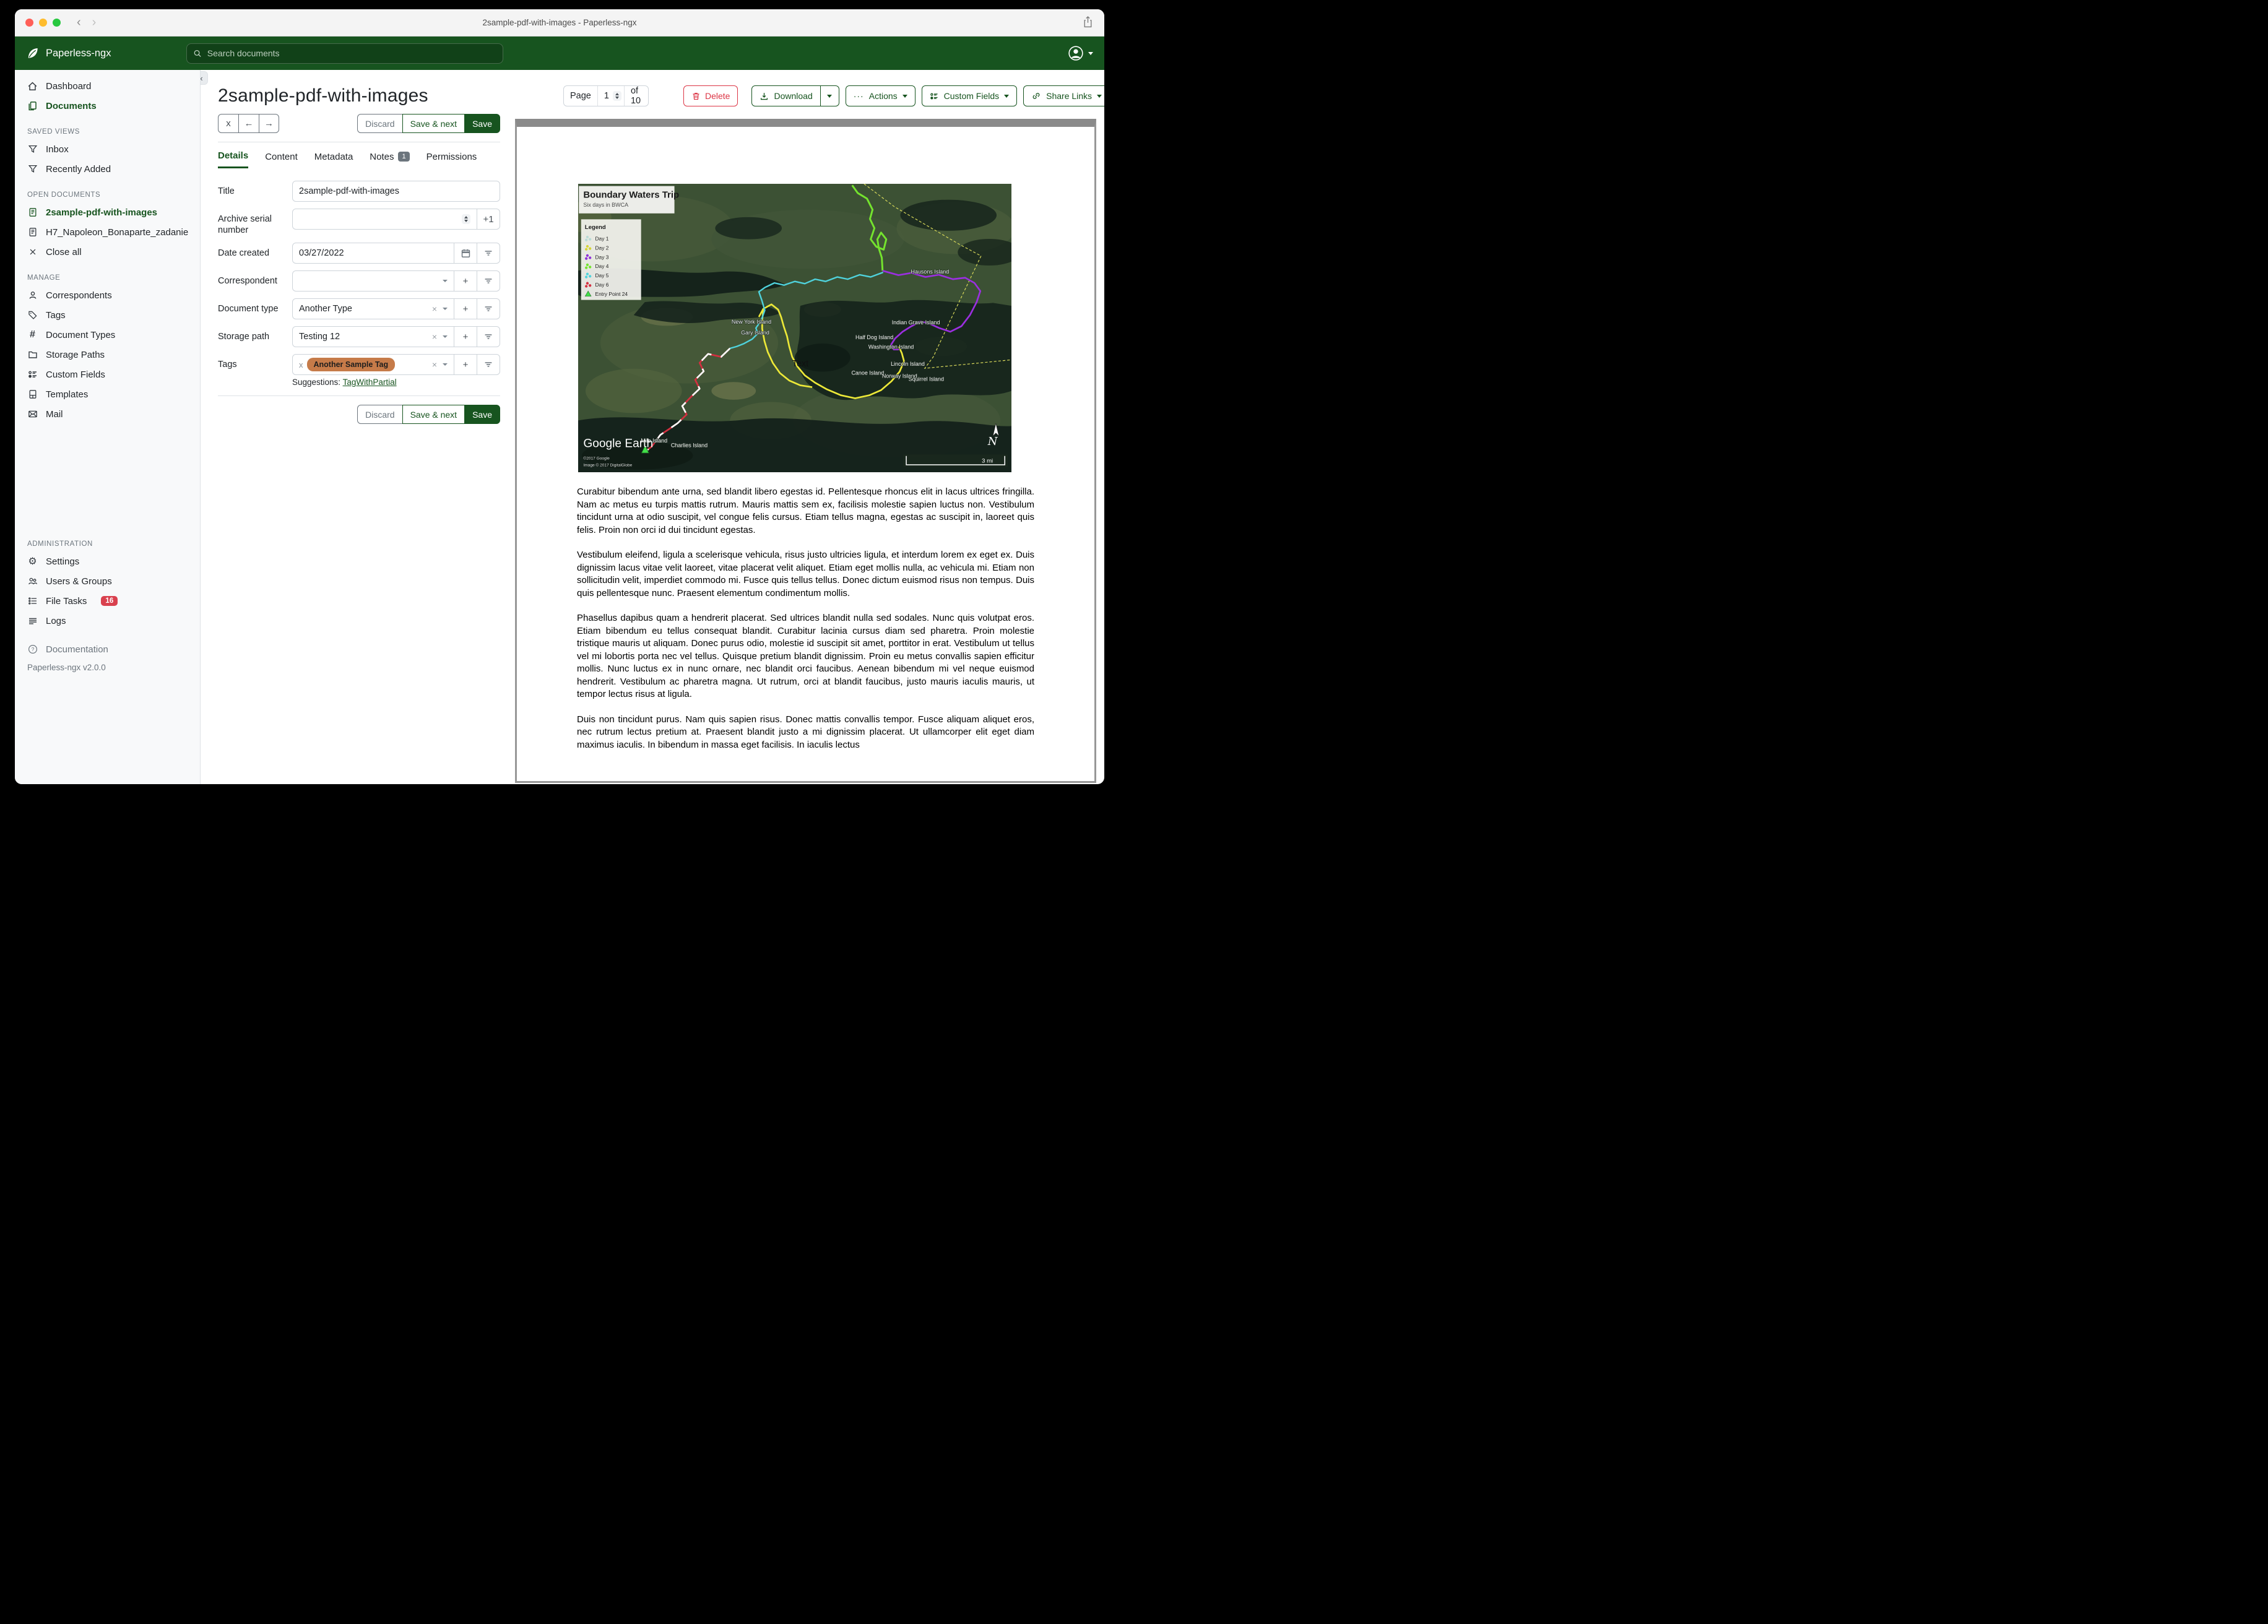  What do you see at coordinates (602, 247) in the screenshot?
I see `svg-text: Day 2` at bounding box center [602, 247].